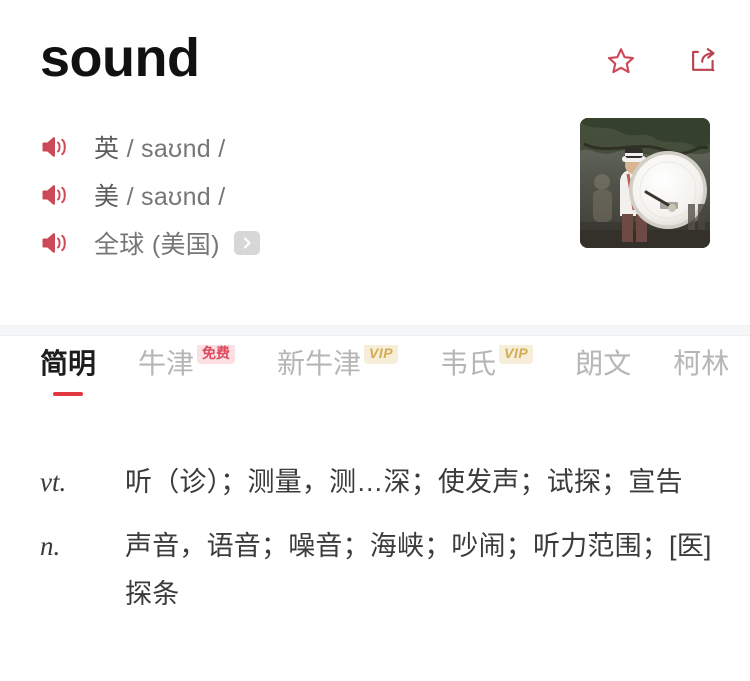 The width and height of the screenshot is (750, 681). Describe the element at coordinates (176, 197) in the screenshot. I see `pronunciation-ipa-us: / saʊnd /` at that location.